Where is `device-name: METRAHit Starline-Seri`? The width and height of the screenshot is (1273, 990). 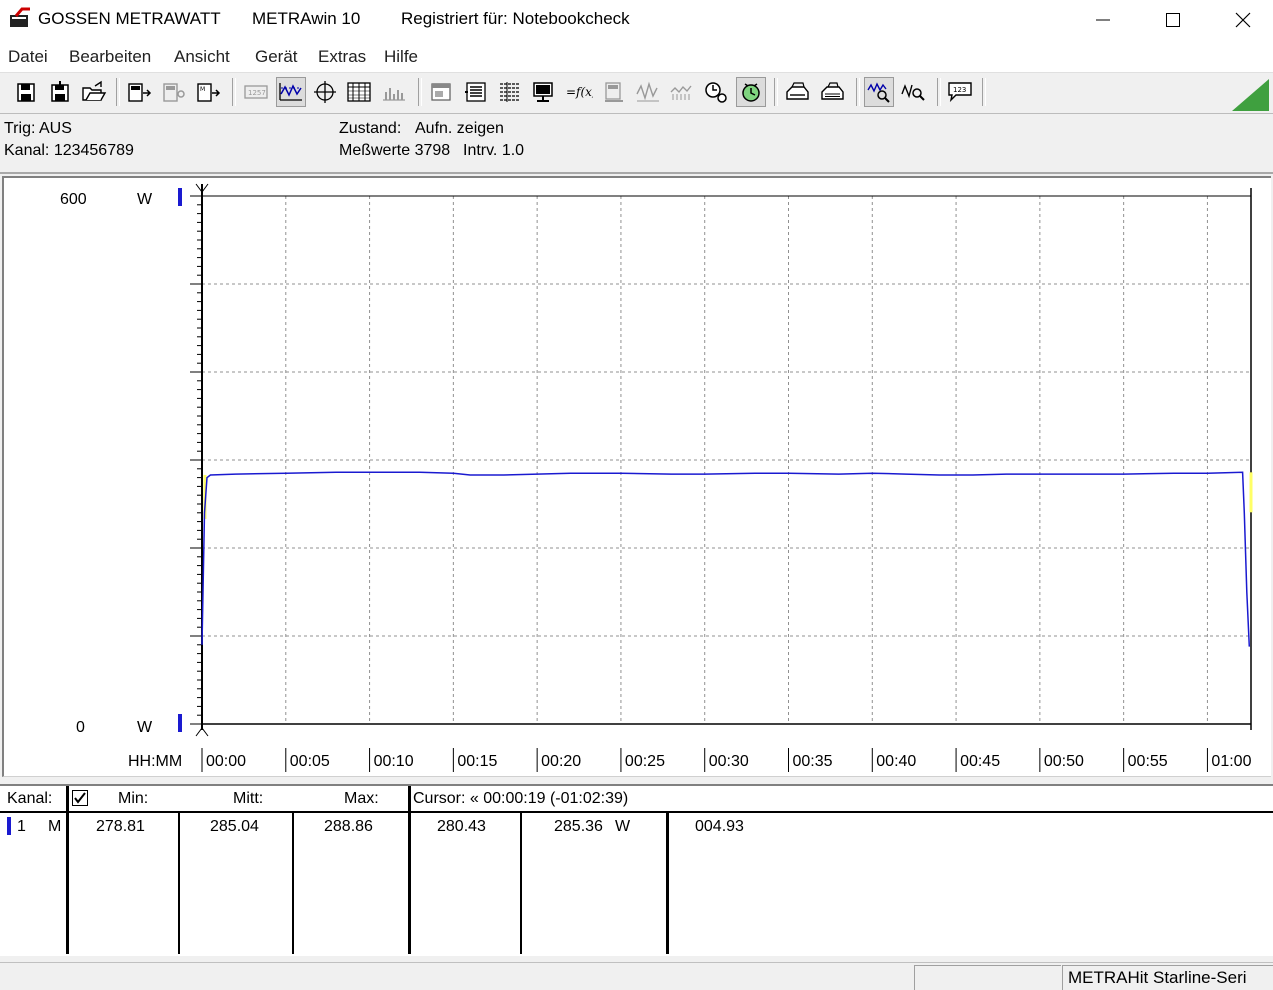 device-name: METRAHit Starline-Seri is located at coordinates (1157, 977).